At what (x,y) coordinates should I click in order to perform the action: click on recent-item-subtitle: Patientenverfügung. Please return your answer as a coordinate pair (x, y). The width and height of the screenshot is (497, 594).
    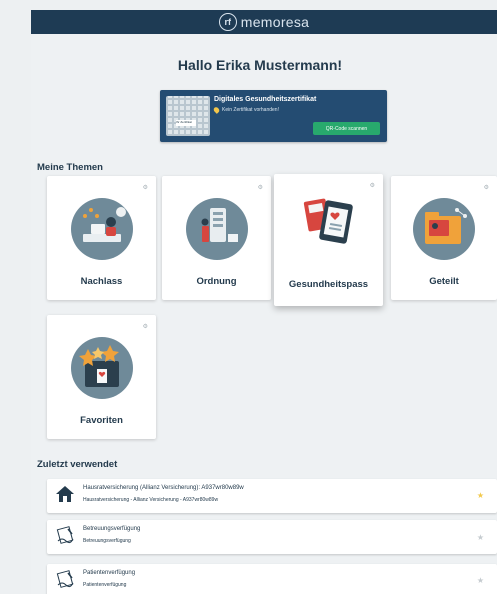
    Looking at the image, I should click on (105, 585).